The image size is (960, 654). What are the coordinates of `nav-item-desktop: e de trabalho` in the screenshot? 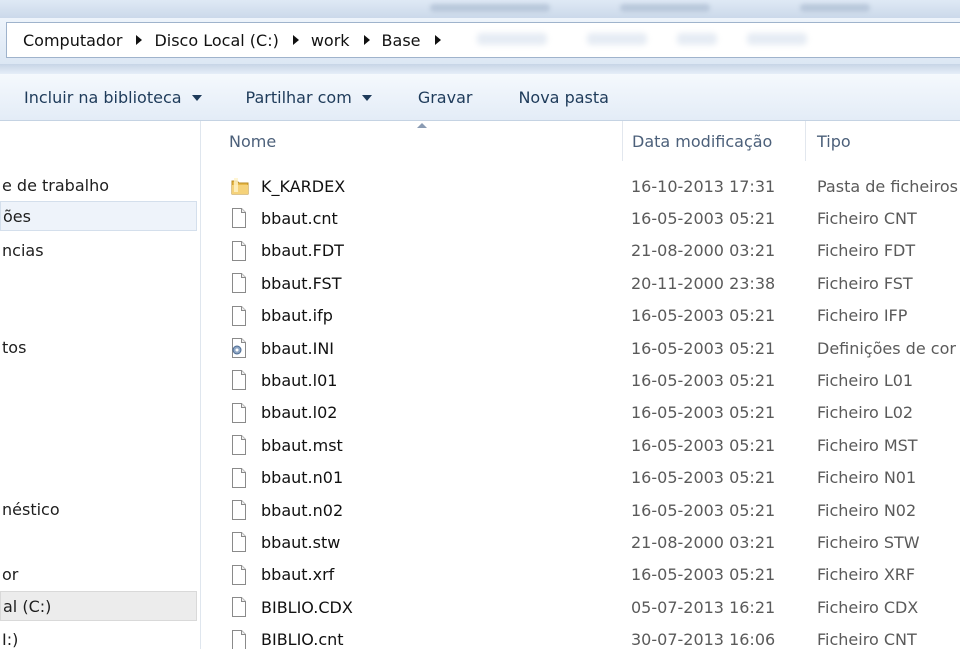 It's located at (98, 185).